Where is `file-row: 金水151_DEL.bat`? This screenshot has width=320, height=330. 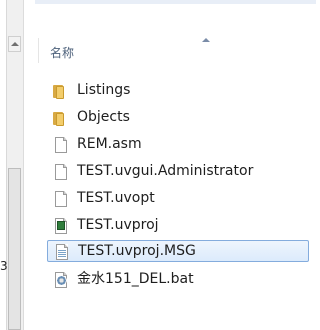 file-row: 金水151_DEL.bat is located at coordinates (178, 280).